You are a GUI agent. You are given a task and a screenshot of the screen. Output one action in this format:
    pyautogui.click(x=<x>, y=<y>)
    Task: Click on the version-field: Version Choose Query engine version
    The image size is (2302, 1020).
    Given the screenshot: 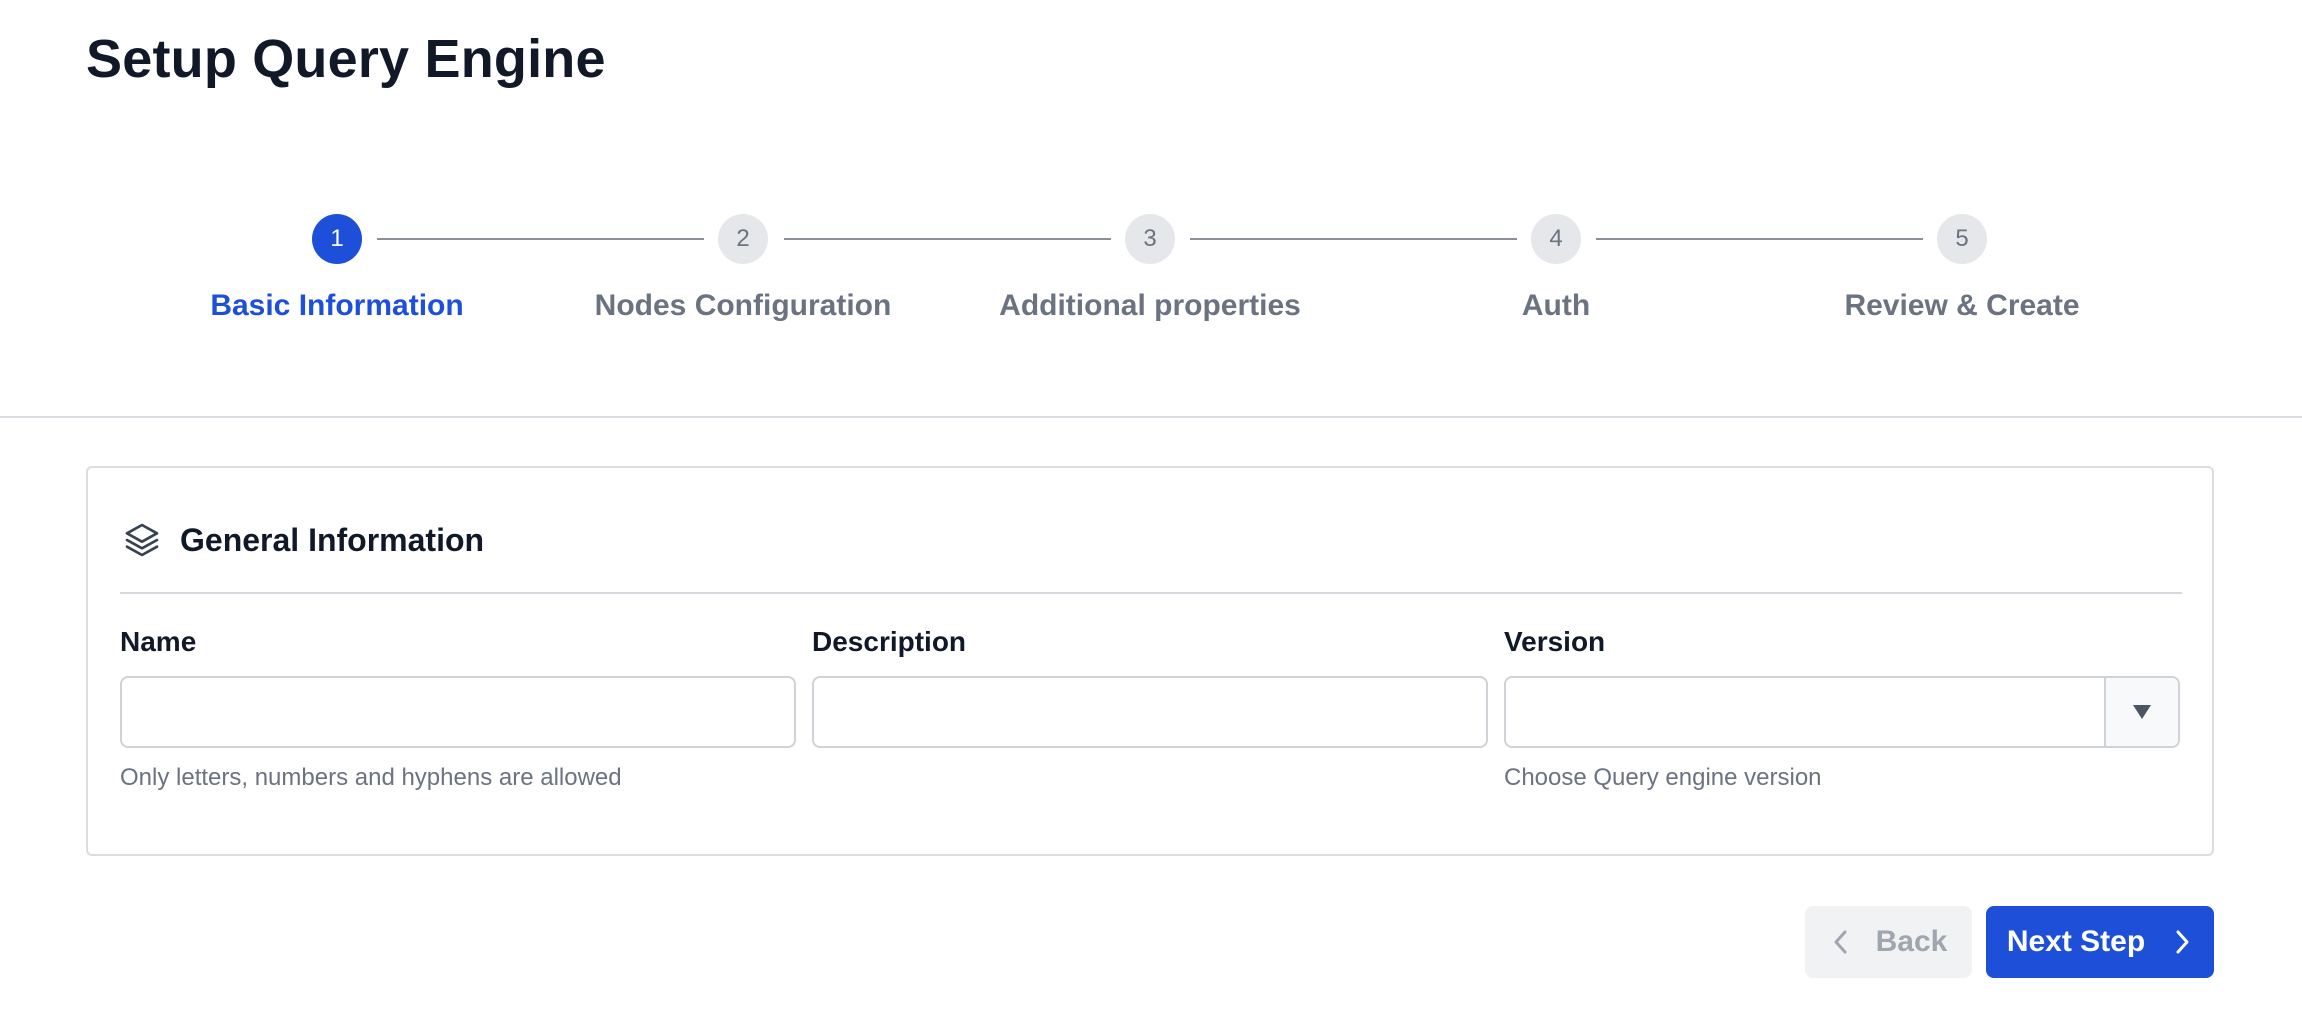 What is the action you would take?
    pyautogui.click(x=1842, y=709)
    